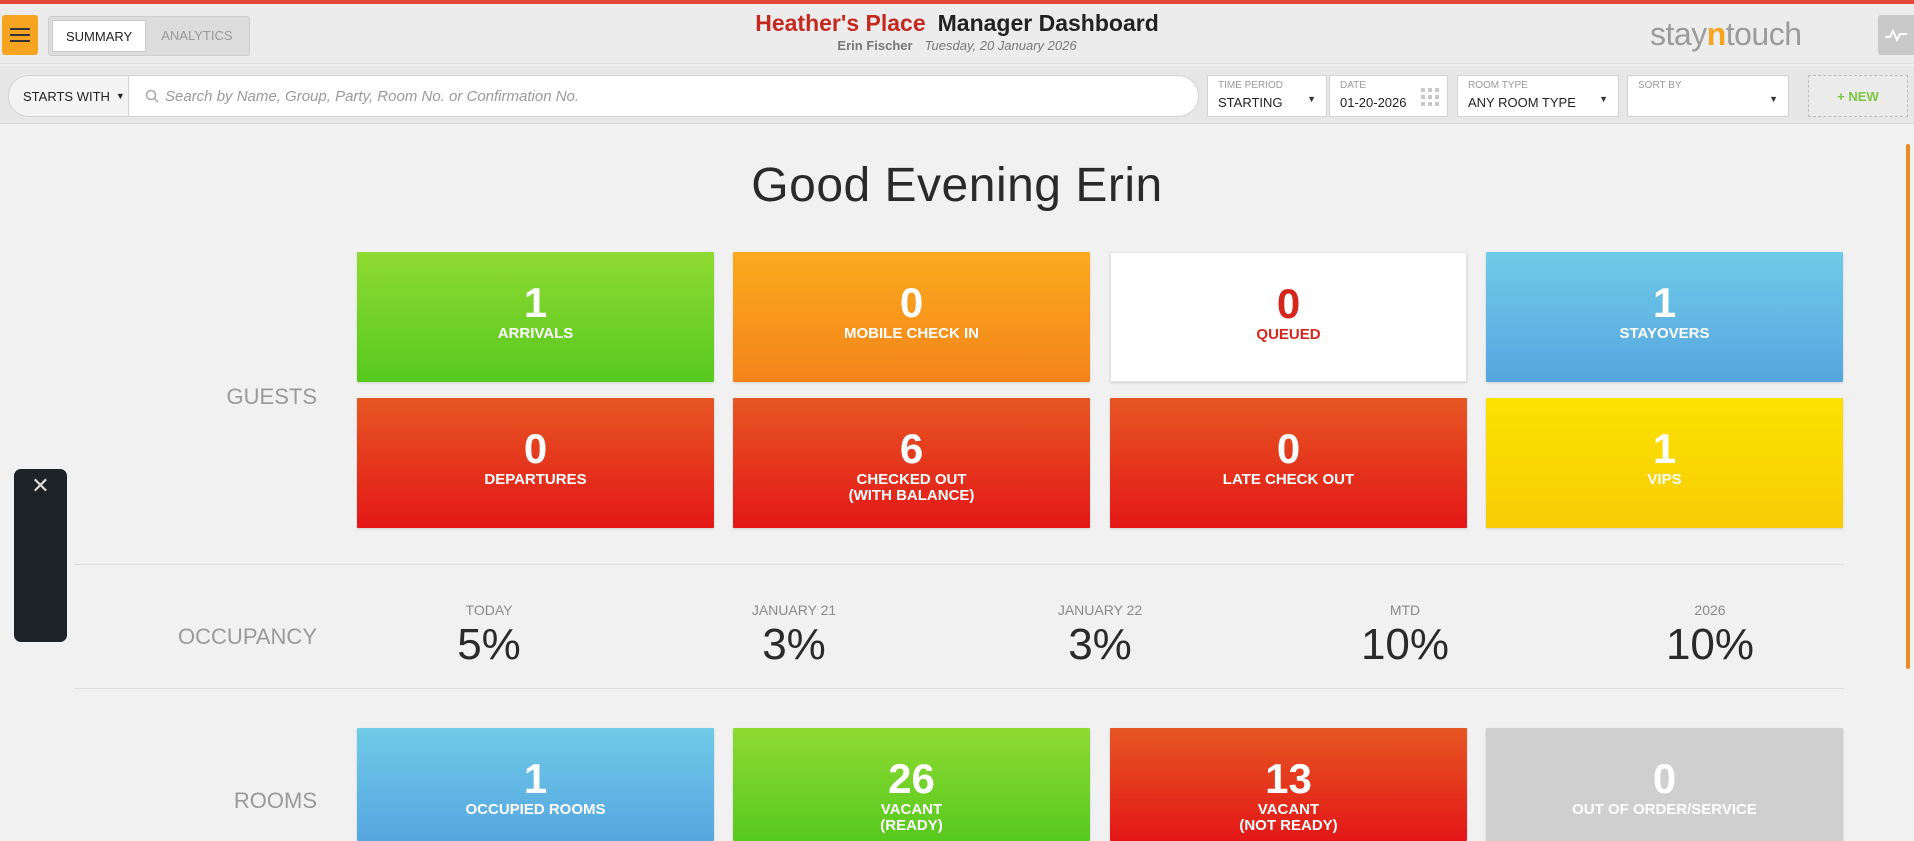 The height and width of the screenshot is (841, 1914). I want to click on pulse-icon, so click(1896, 35).